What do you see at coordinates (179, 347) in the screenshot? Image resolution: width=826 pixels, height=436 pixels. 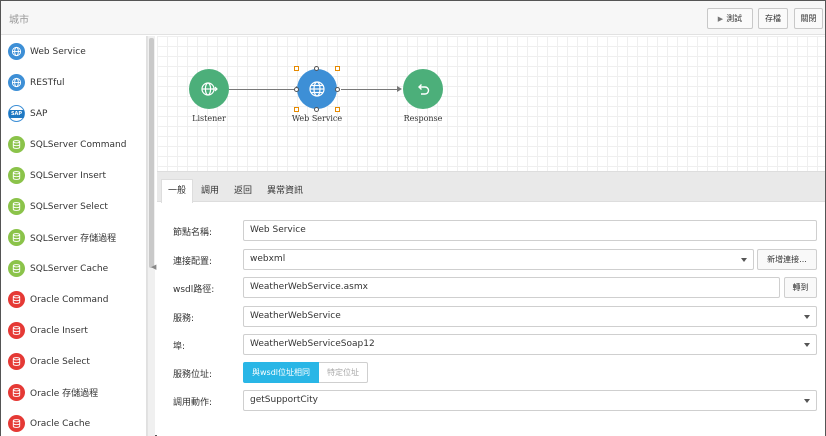 I see `port-label: 埠:` at bounding box center [179, 347].